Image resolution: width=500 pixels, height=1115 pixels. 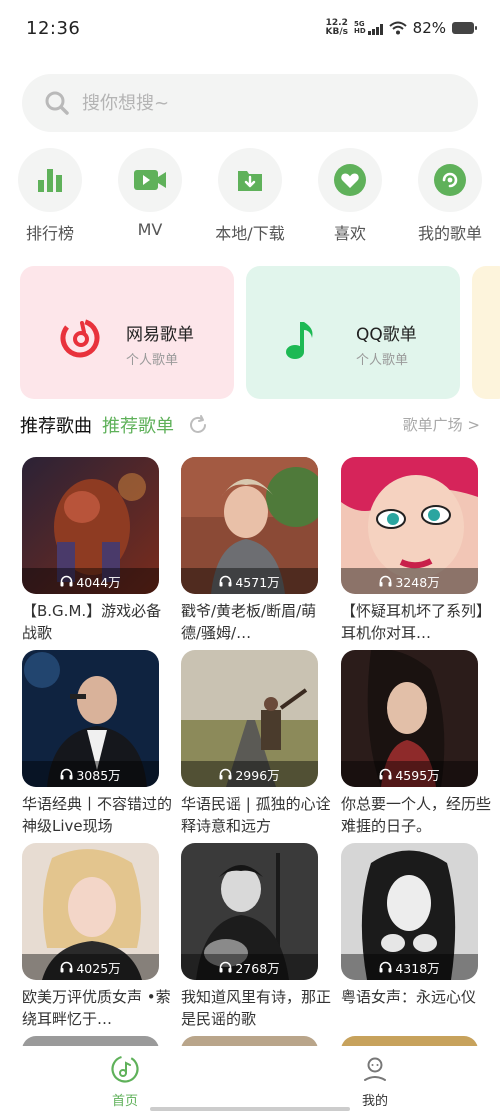 I want to click on play-count: 3248万, so click(x=409, y=581).